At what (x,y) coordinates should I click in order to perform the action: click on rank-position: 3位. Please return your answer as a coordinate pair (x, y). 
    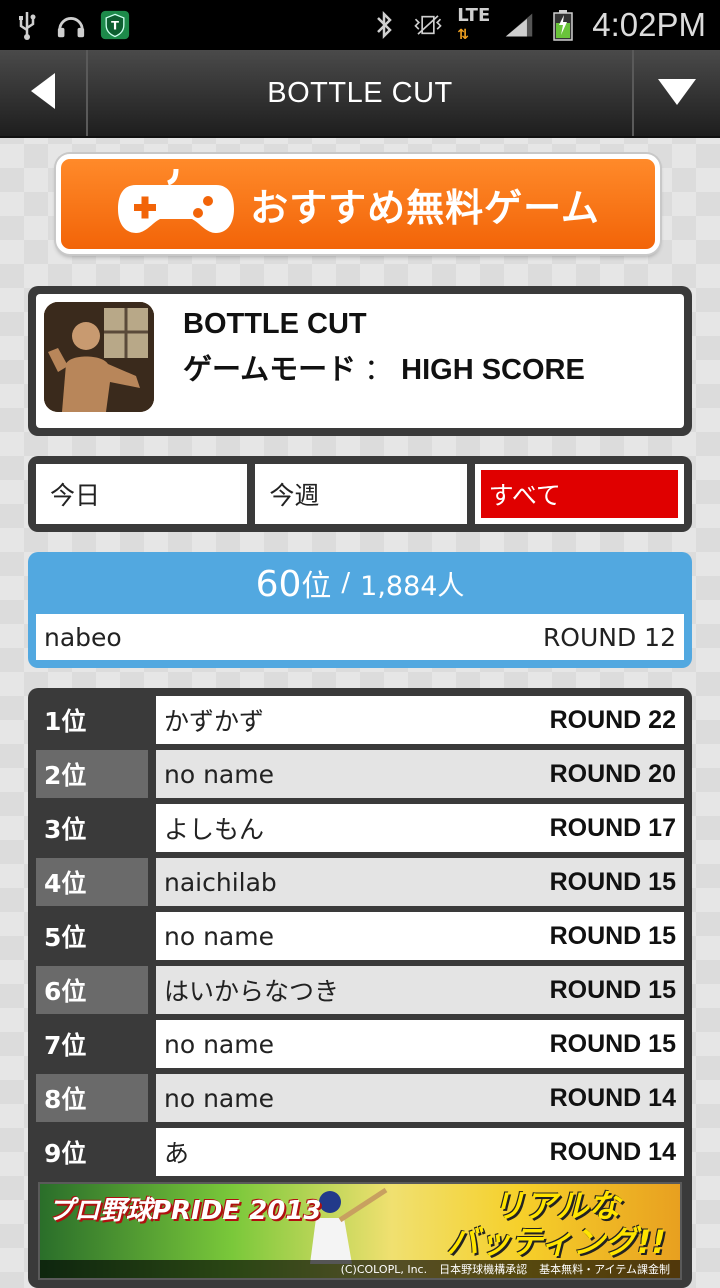
    Looking at the image, I should click on (92, 828).